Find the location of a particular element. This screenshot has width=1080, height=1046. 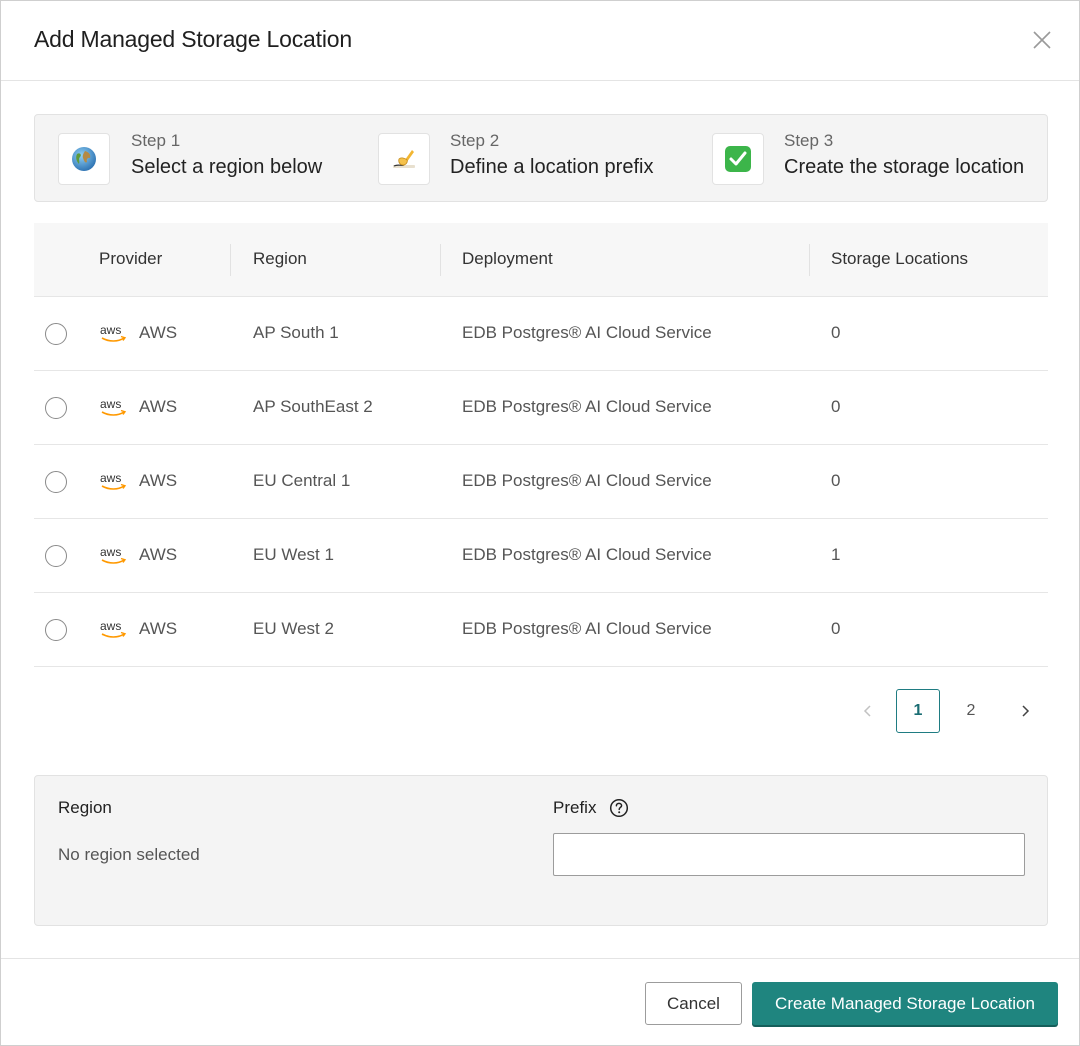

step-1-icon-box is located at coordinates (84, 159).